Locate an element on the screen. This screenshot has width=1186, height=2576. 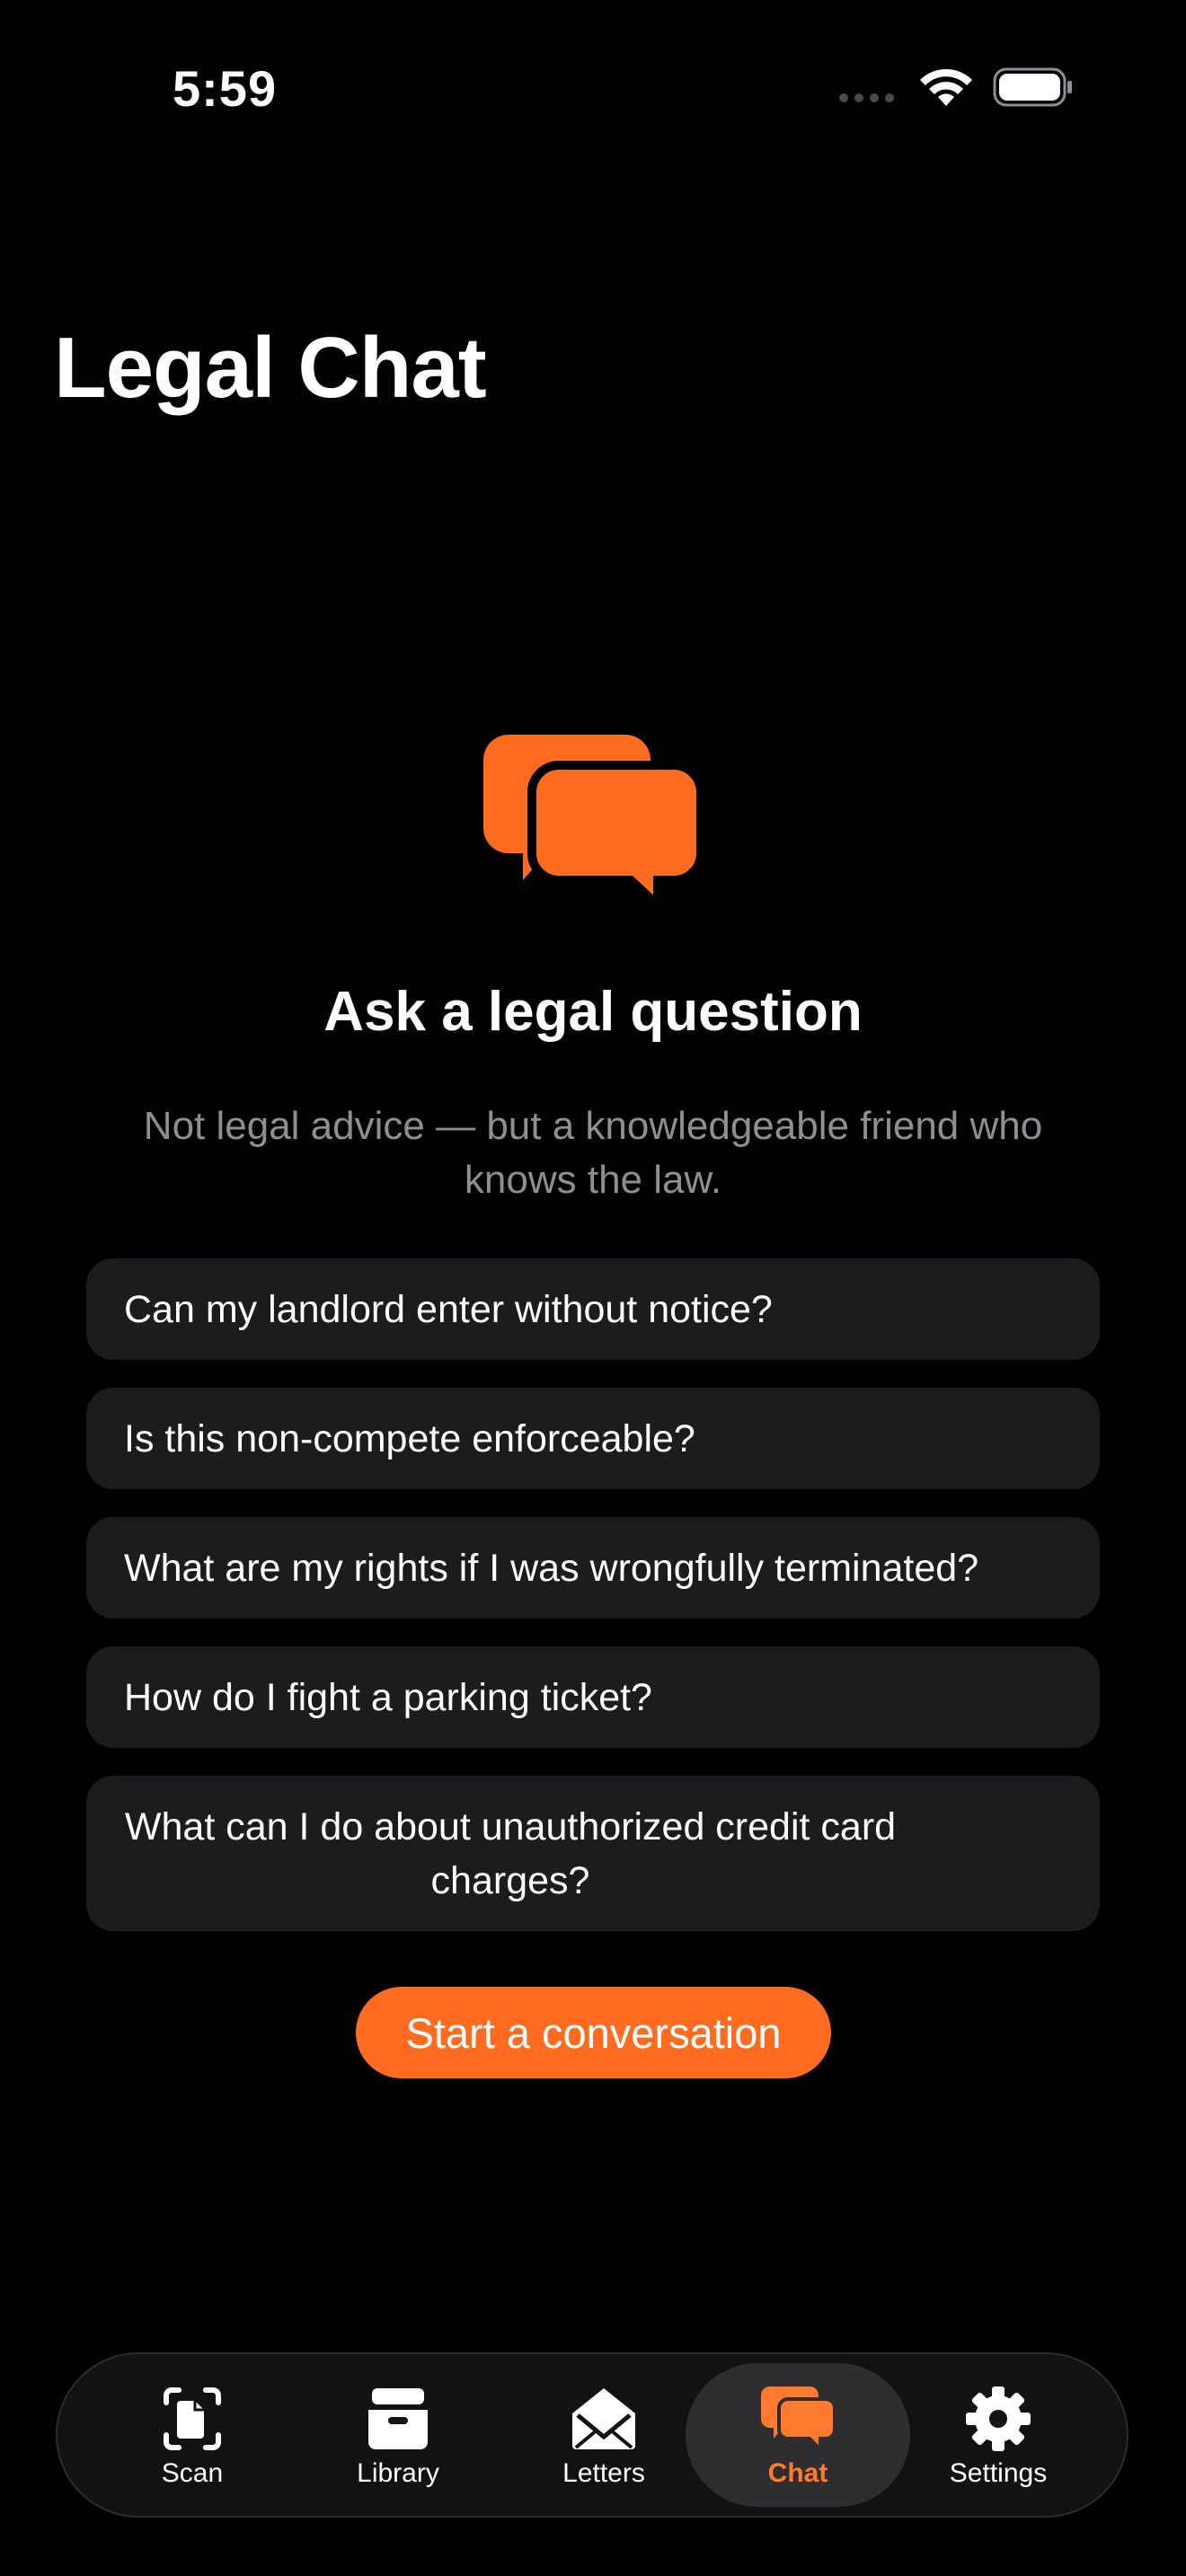
tab-scan: Scan is located at coordinates (192, 2435).